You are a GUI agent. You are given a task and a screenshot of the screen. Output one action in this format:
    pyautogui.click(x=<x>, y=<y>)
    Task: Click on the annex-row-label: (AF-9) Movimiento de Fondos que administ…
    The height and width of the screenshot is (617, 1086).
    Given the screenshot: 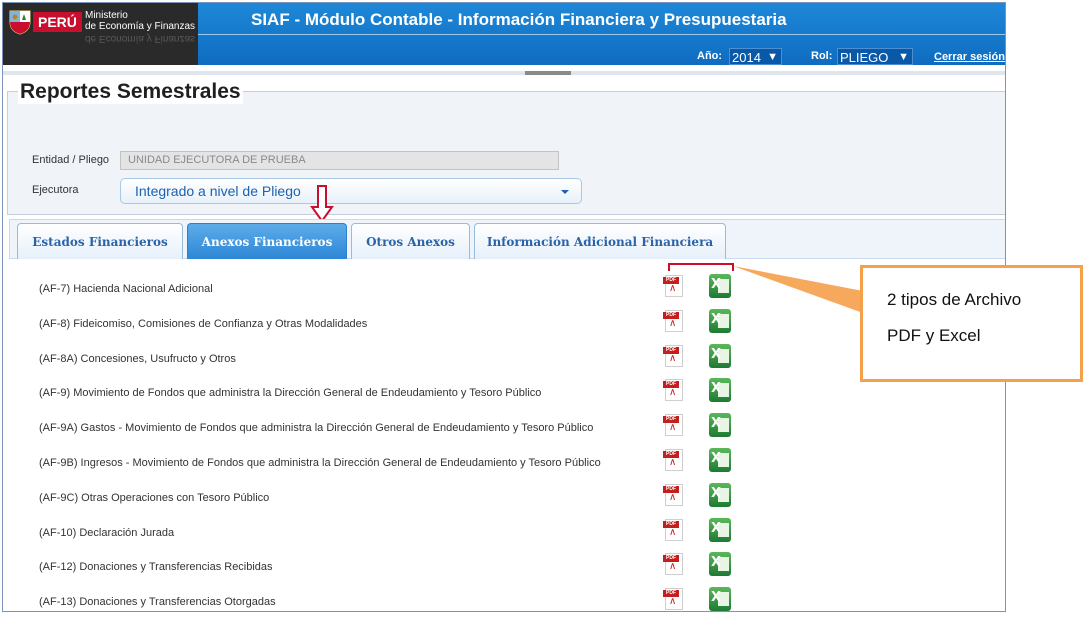 What is the action you would take?
    pyautogui.click(x=290, y=393)
    